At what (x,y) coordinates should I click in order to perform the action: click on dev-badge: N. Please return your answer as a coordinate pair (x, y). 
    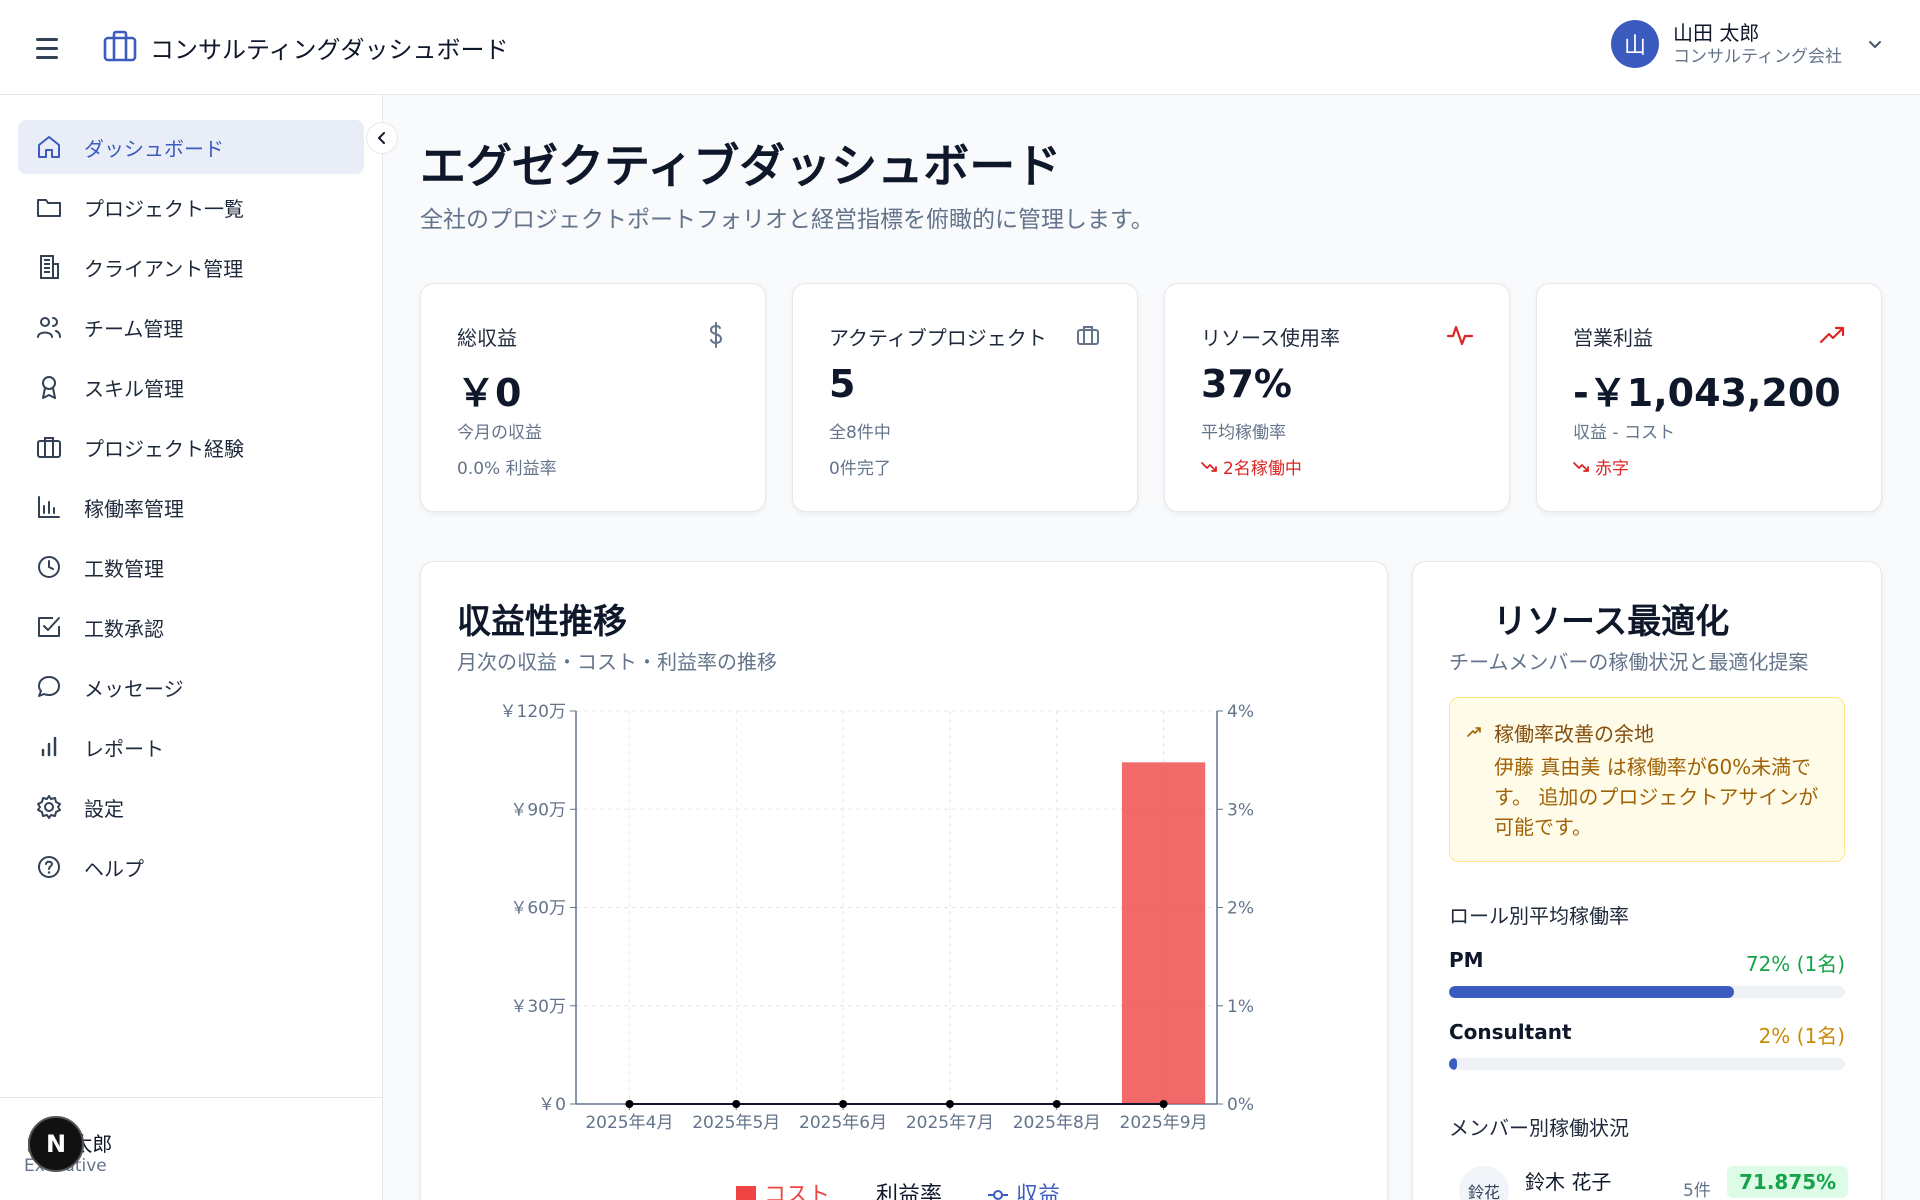
    Looking at the image, I should click on (56, 1144).